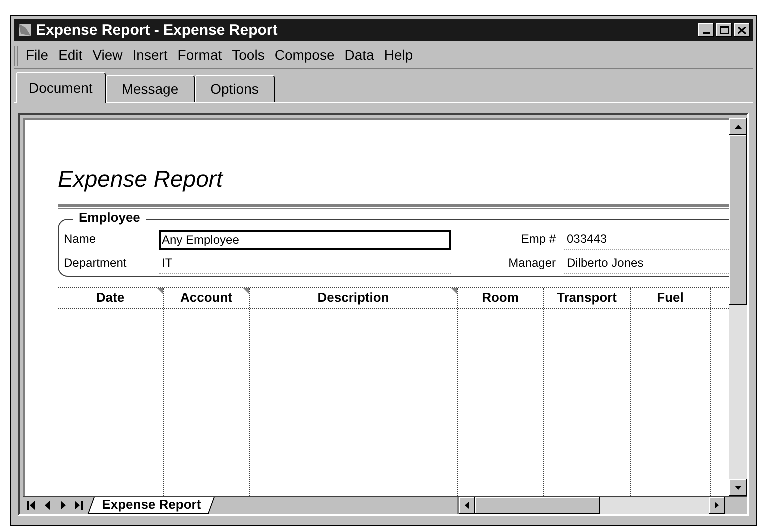 This screenshot has width=757, height=528. Describe the element at coordinates (61, 87) in the screenshot. I see `tab: Document` at that location.